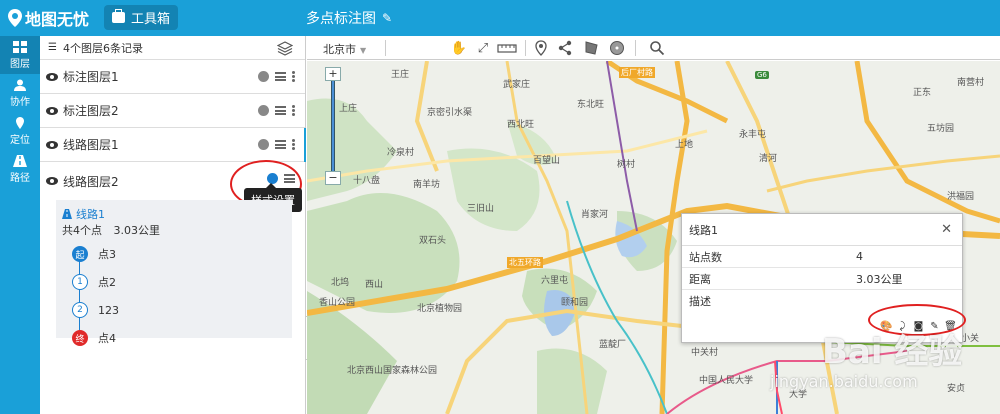 This screenshot has width=1000, height=414. Describe the element at coordinates (946, 229) in the screenshot. I see `close-icon: ✕` at that location.